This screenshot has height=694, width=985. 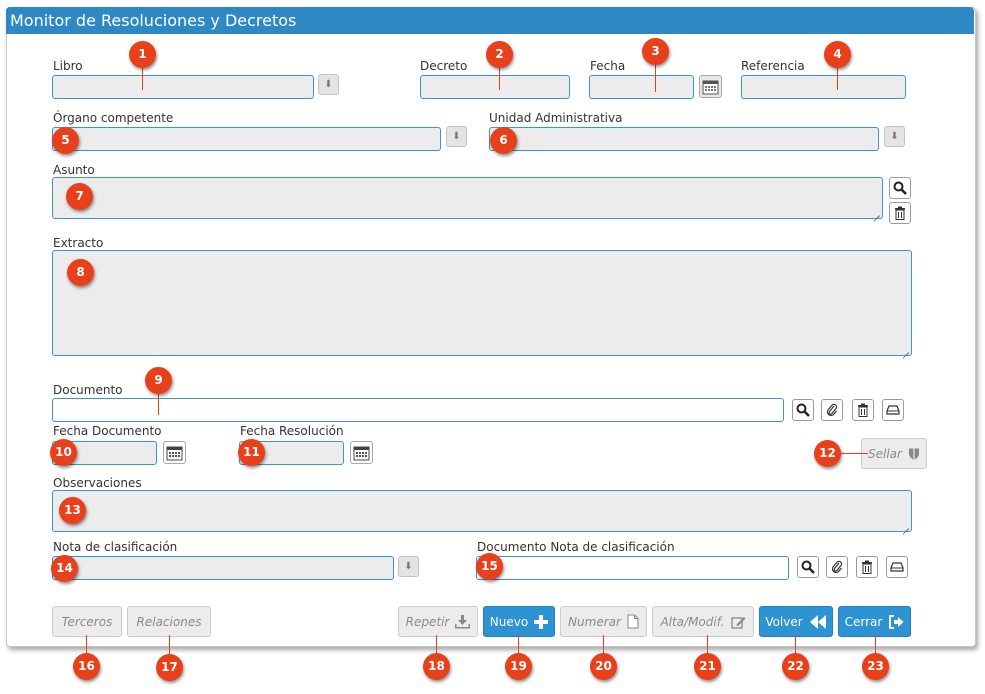 I want to click on libro-input, so click(x=185, y=88).